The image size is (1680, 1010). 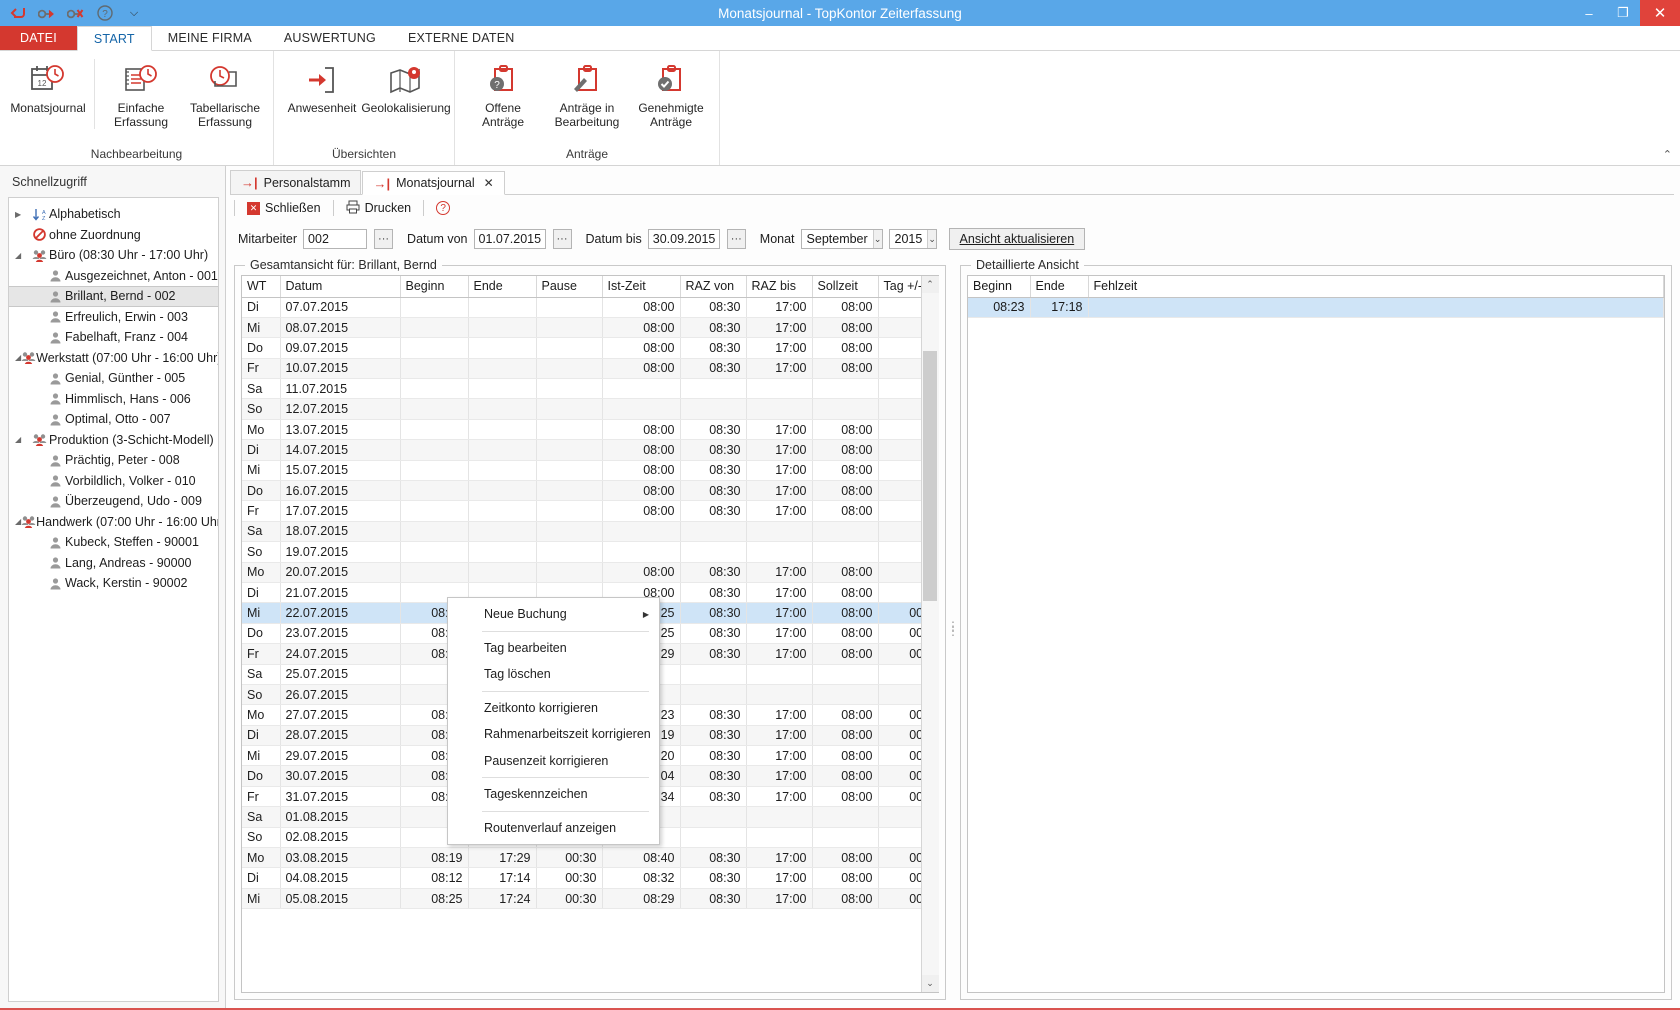 What do you see at coordinates (113, 440) in the screenshot?
I see `sidebar-item-11: ◢ Produktion (3-Schicht-Modell)` at bounding box center [113, 440].